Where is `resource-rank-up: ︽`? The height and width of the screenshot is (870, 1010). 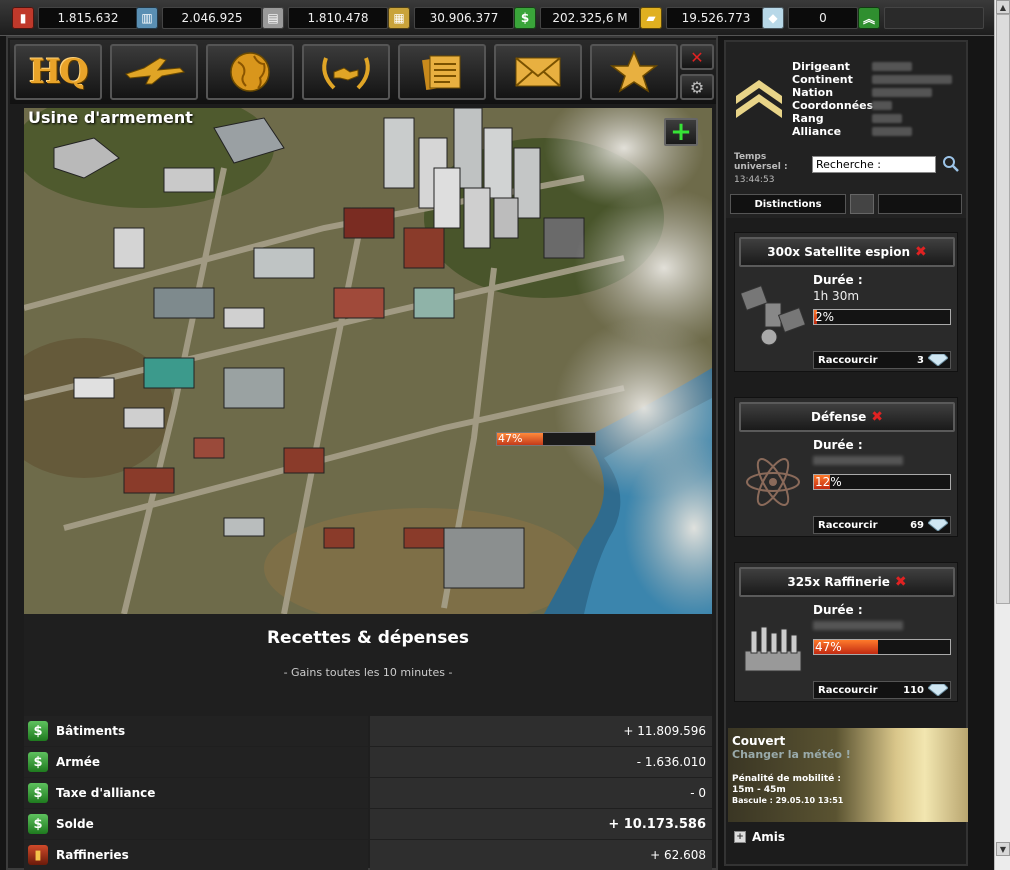 resource-rank-up: ︽ is located at coordinates (921, 18).